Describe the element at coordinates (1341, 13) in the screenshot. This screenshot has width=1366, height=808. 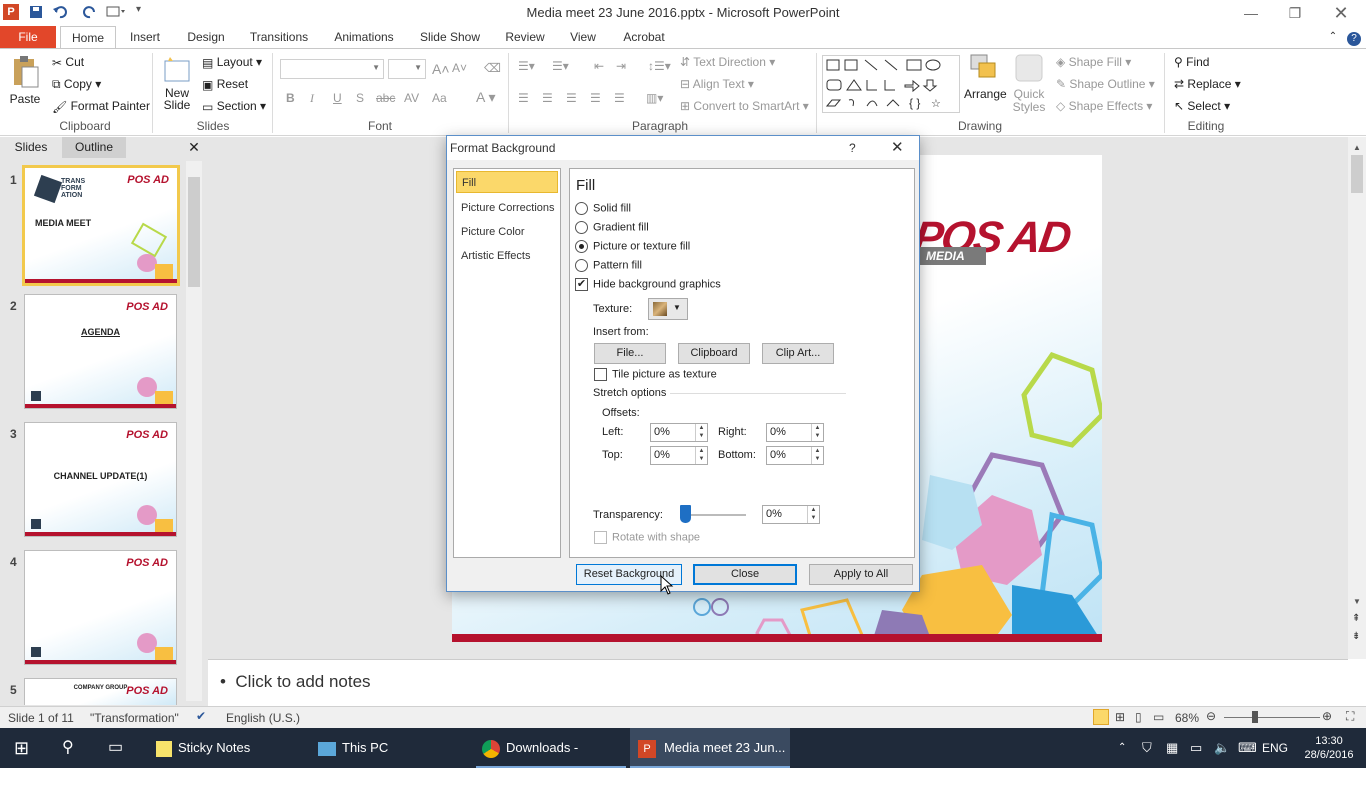
I see `close-icon: ✕` at that location.